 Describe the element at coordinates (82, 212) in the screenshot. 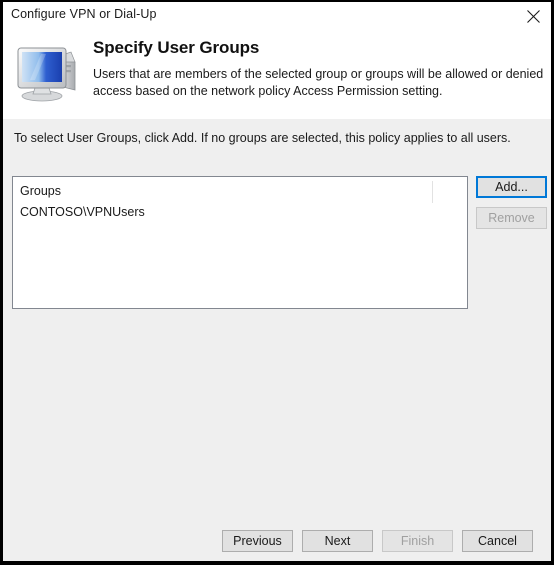

I see `list-item: CONTOSO\VPNUsers` at that location.